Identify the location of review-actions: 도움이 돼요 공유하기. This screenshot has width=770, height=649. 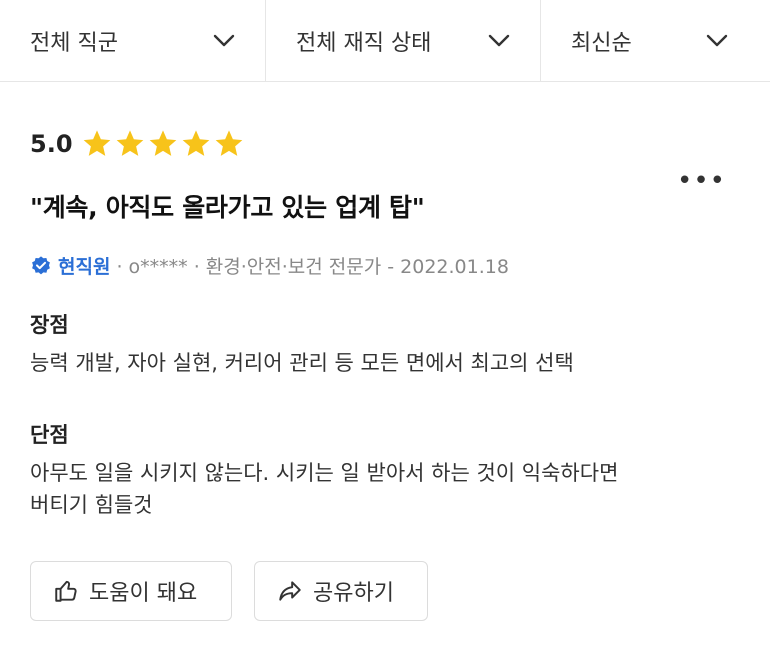
(385, 591).